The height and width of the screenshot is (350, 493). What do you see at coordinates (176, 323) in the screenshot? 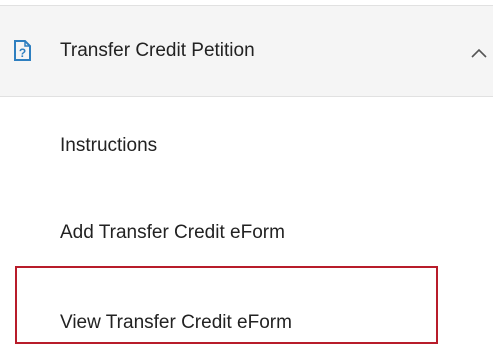
I see `nav-item-view-transfer-credit-eform: View Transfer Credit eForm` at bounding box center [176, 323].